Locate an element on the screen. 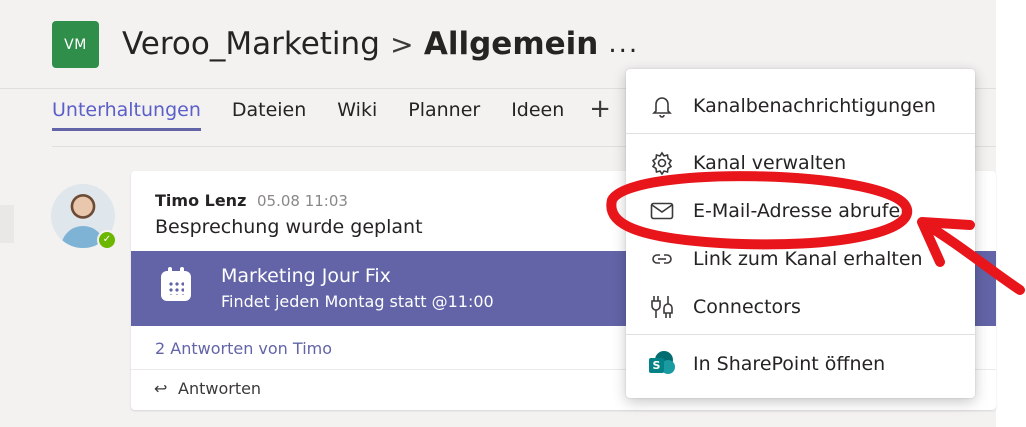 The width and height of the screenshot is (1026, 427). tab-ideen: Ideen is located at coordinates (537, 110).